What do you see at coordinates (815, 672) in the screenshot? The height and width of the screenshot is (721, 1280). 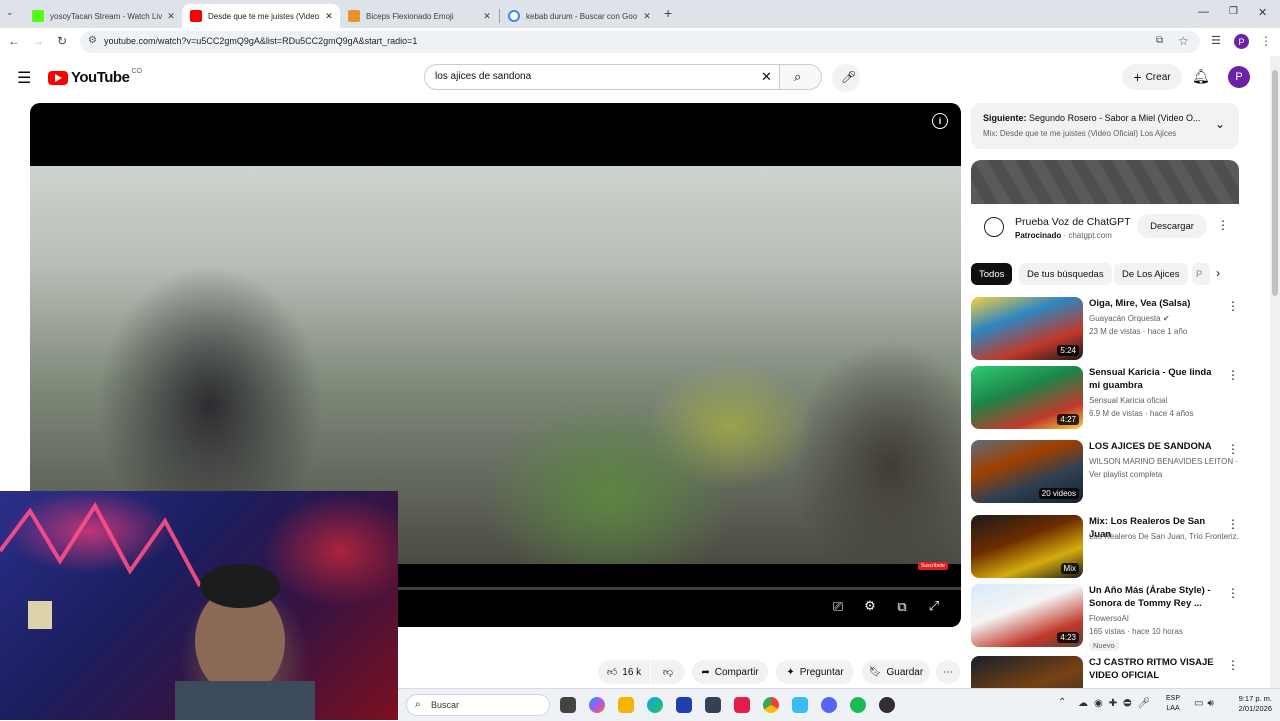 I see `ask-button: ✦ Preguntar` at bounding box center [815, 672].